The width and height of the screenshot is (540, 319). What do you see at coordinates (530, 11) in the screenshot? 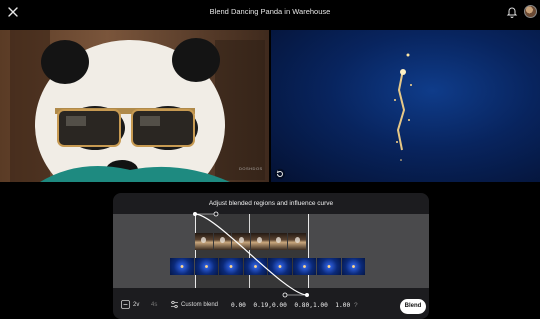
I see `avatar` at bounding box center [530, 11].